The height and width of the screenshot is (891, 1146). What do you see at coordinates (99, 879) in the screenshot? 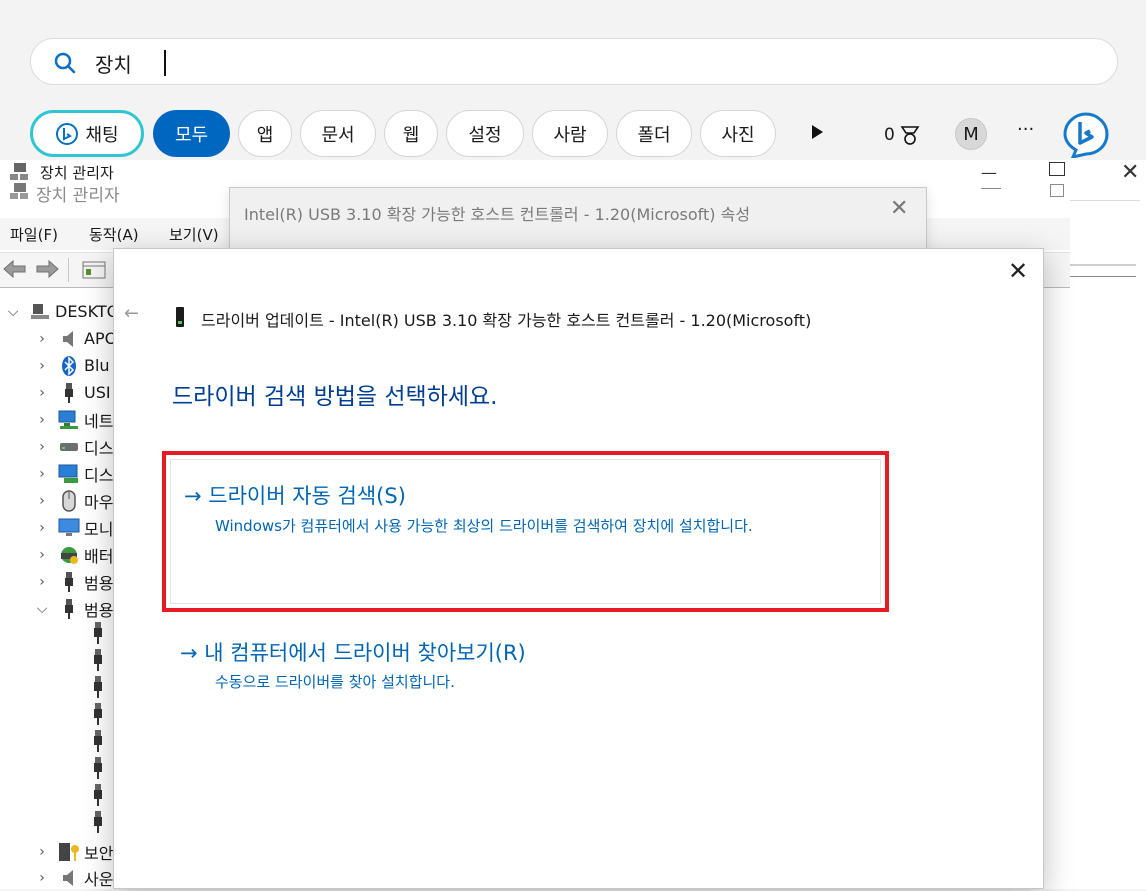
I see `tree-item-label: 사운` at bounding box center [99, 879].